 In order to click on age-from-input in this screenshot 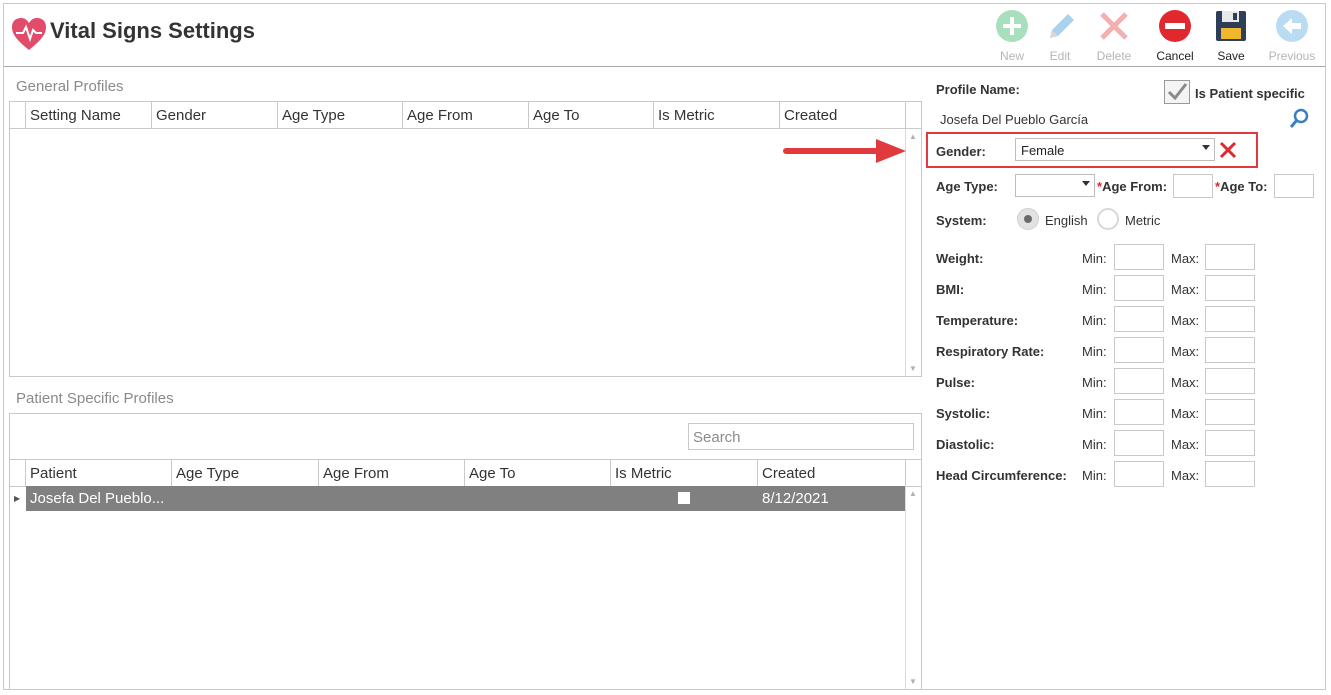, I will do `click(1193, 186)`.